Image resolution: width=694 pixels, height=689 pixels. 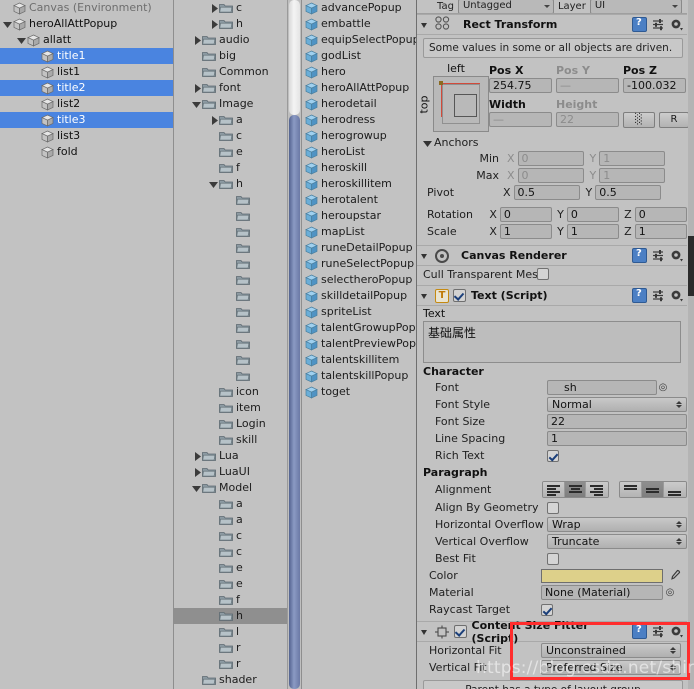 What do you see at coordinates (676, 631) in the screenshot?
I see `gear-icon` at bounding box center [676, 631].